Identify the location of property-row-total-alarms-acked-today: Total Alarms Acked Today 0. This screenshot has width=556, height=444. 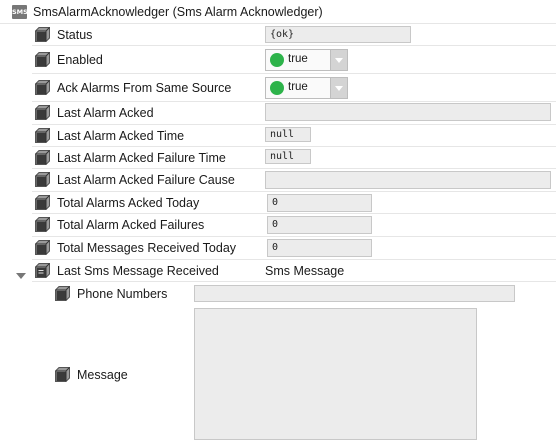
(278, 203).